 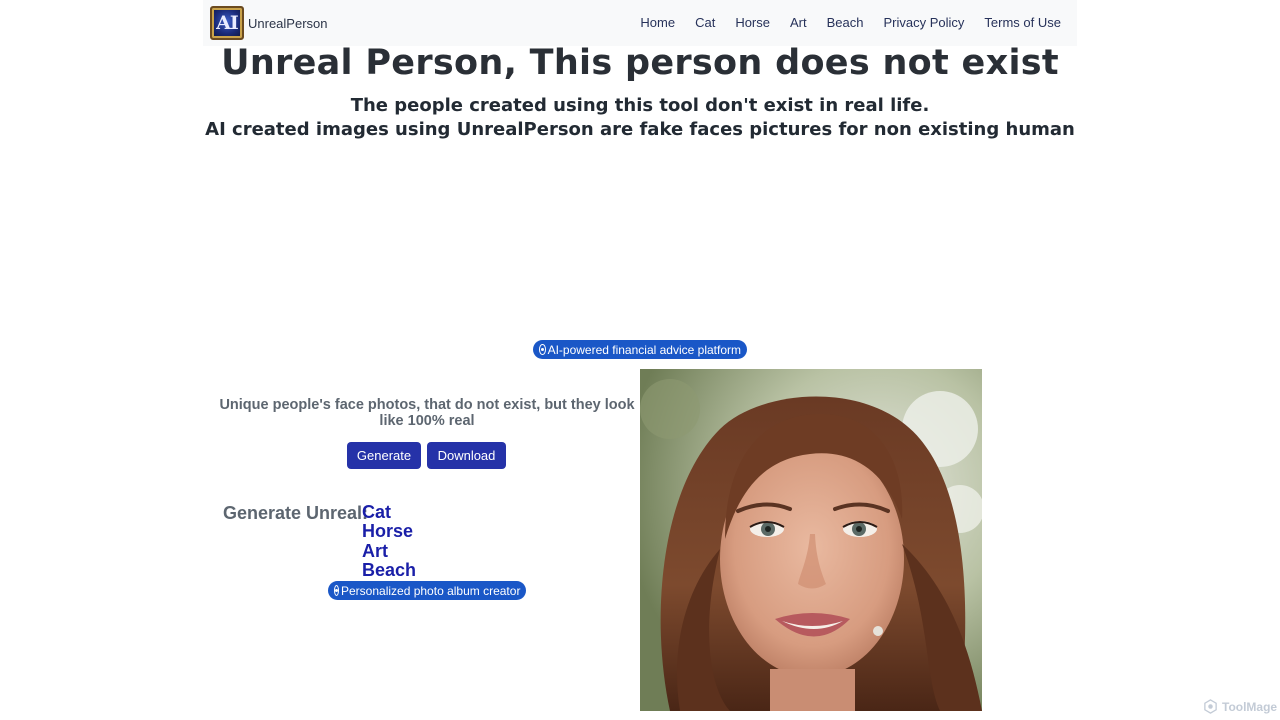 I want to click on toolmage-watermark: ToolMage, so click(x=1240, y=706).